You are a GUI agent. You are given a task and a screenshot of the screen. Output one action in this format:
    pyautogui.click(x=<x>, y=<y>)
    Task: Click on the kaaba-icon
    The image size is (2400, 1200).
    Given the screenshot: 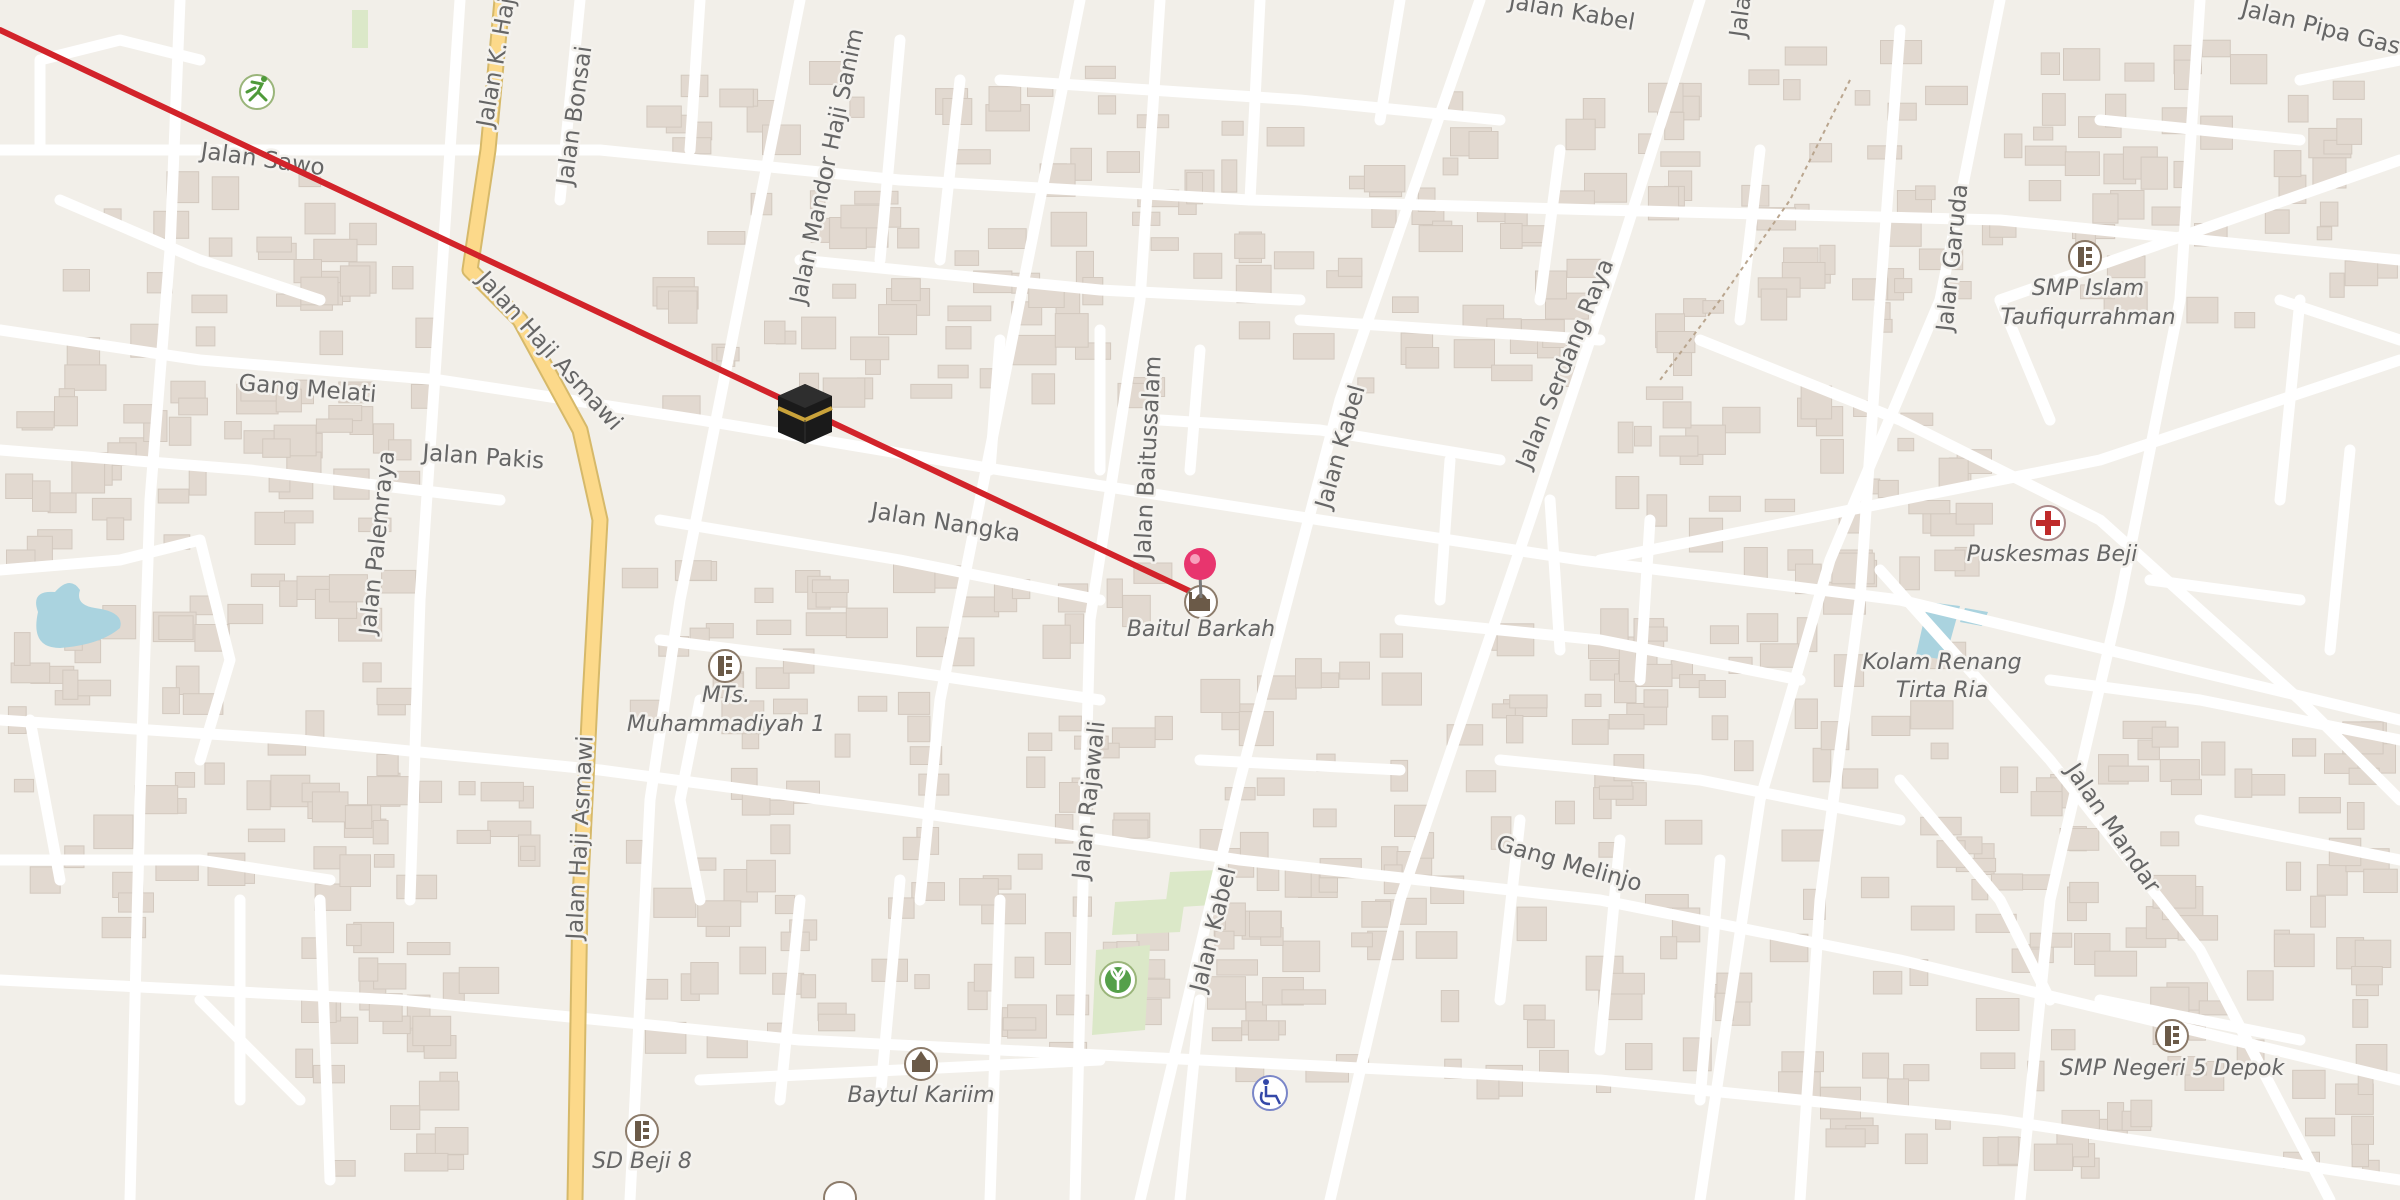 What is the action you would take?
    pyautogui.click(x=805, y=414)
    